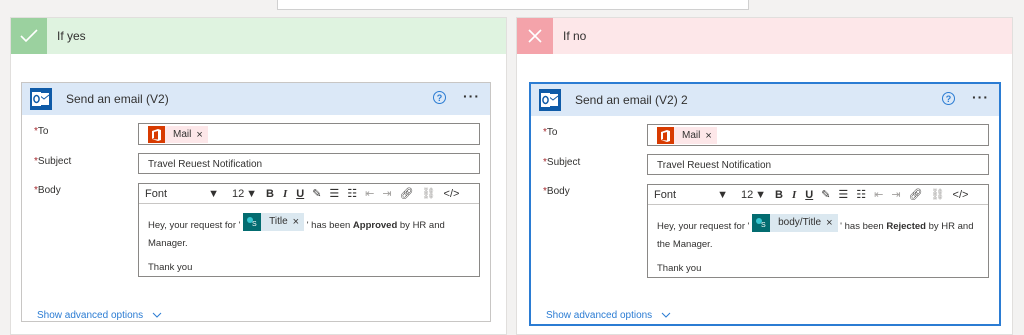 This screenshot has width=1024, height=335. Describe the element at coordinates (513, 5) in the screenshot. I see `previous-step-card` at that location.